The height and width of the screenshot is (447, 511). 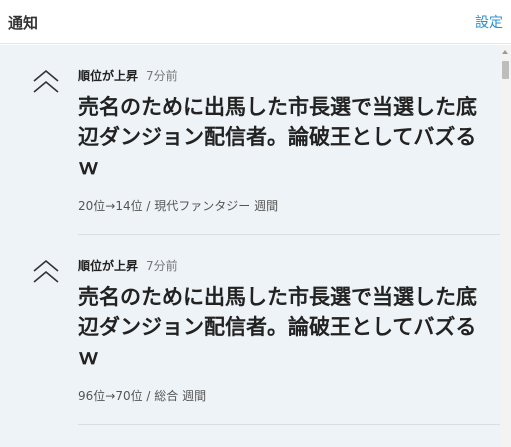 I want to click on settings-link: 設定, so click(x=489, y=22).